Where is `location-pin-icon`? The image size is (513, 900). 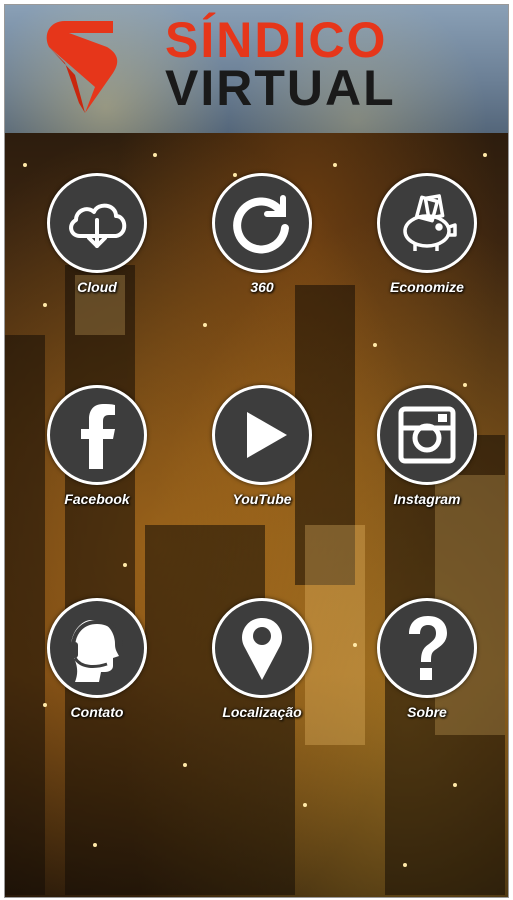
location-pin-icon is located at coordinates (262, 649).